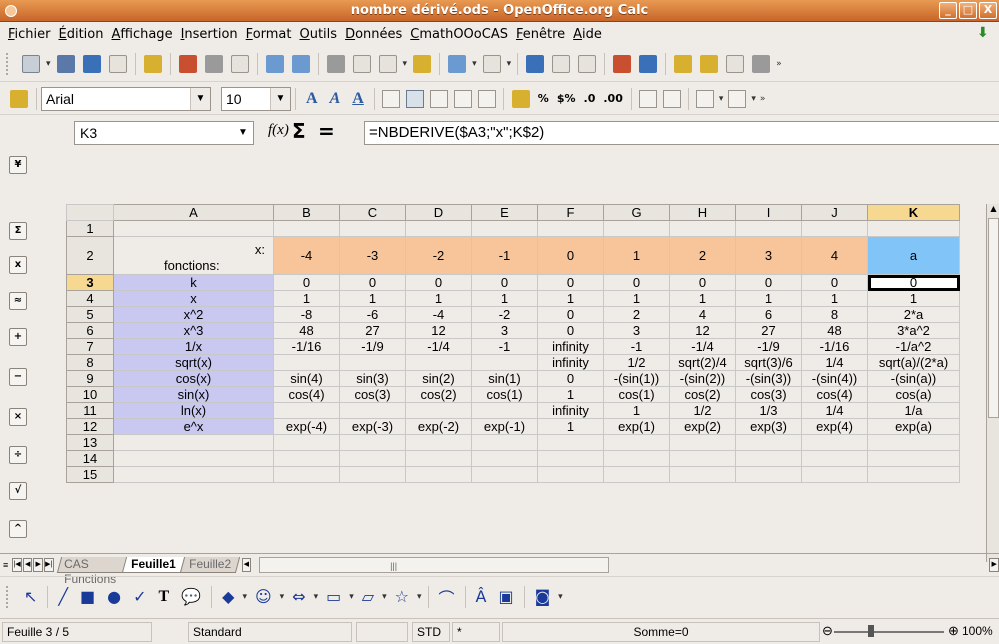  Describe the element at coordinates (81, 34) in the screenshot. I see `menu-edition: Édition` at that location.